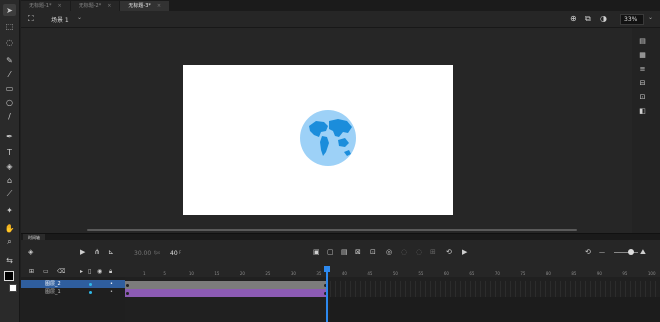 This screenshot has height=322, width=660. Describe the element at coordinates (242, 273) in the screenshot. I see `ruler-frame-number: 20` at that location.